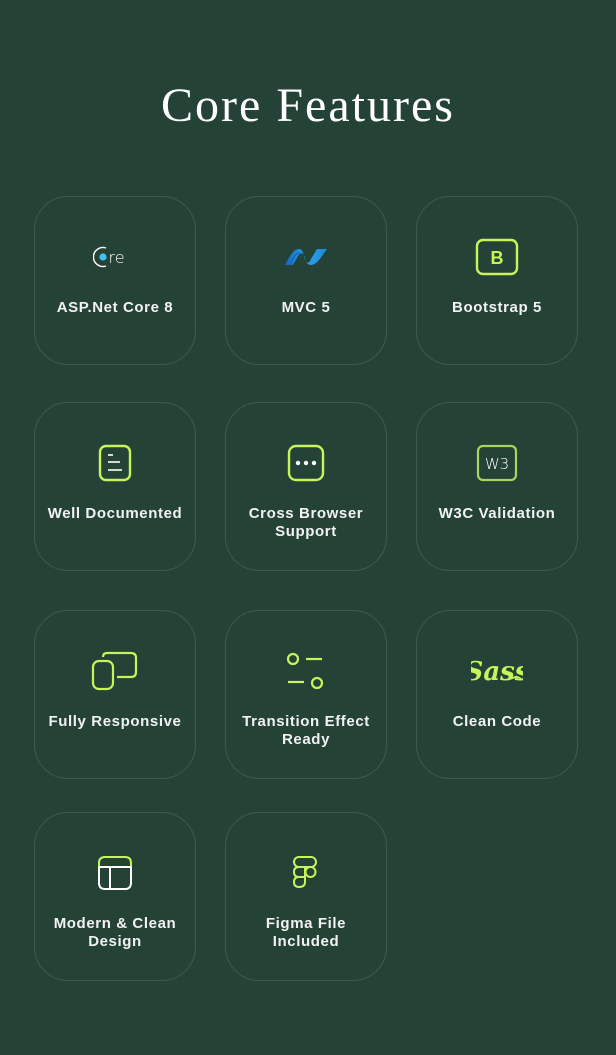 Image resolution: width=616 pixels, height=1055 pixels. I want to click on feature-label: Fully Responsive, so click(115, 721).